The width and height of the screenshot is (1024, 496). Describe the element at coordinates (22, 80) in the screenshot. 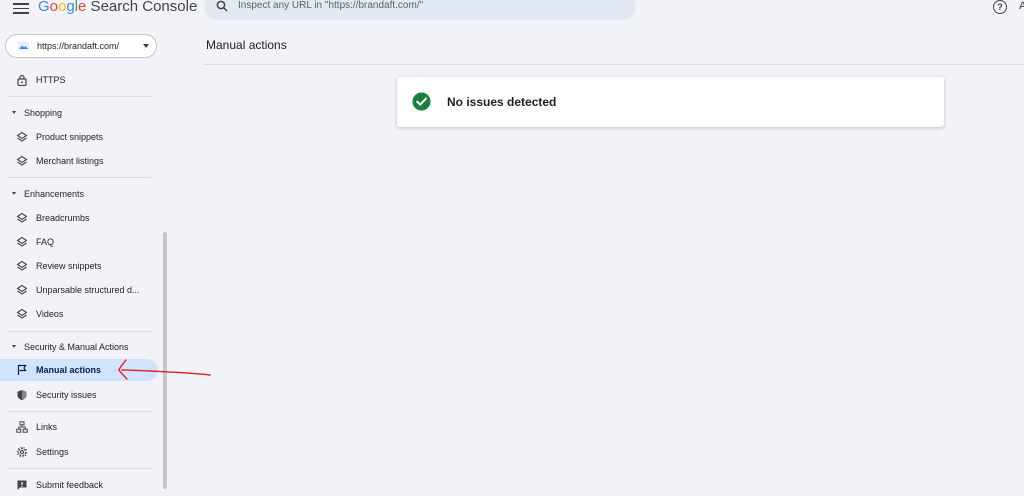

I see `lock-icon` at that location.